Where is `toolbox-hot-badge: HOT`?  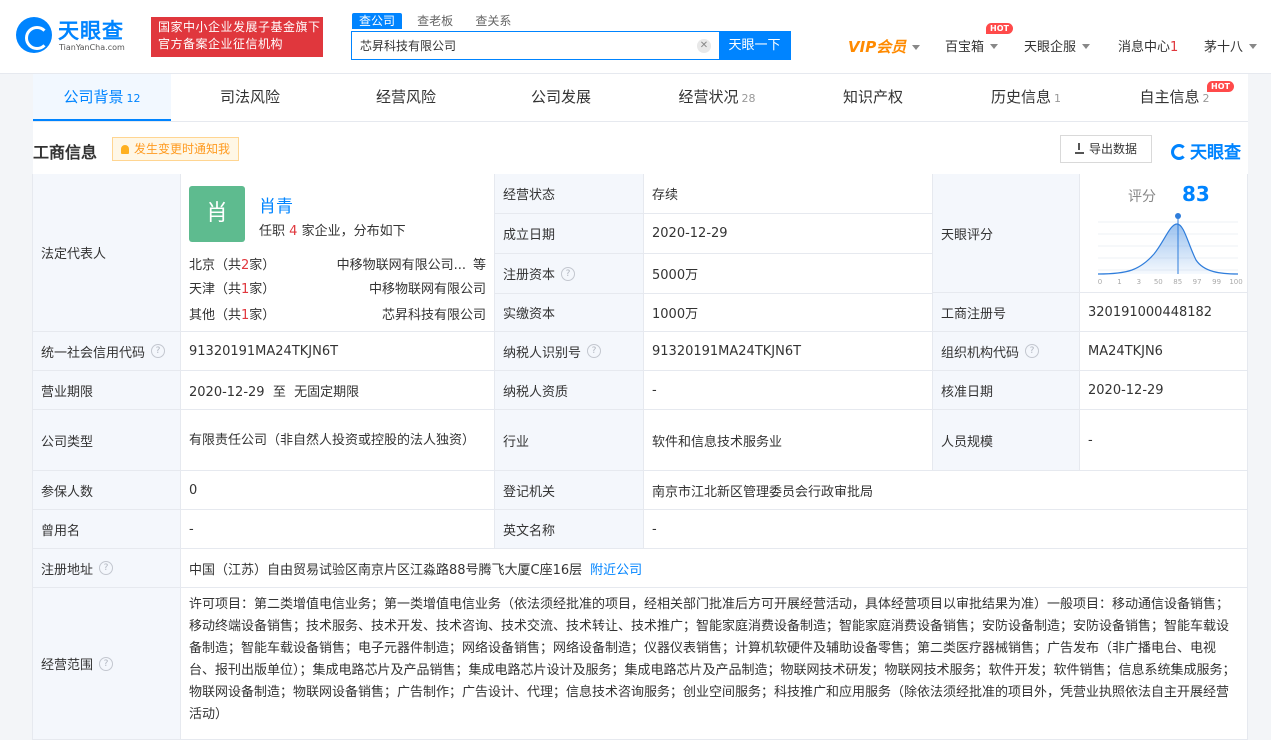
toolbox-hot-badge: HOT is located at coordinates (999, 28).